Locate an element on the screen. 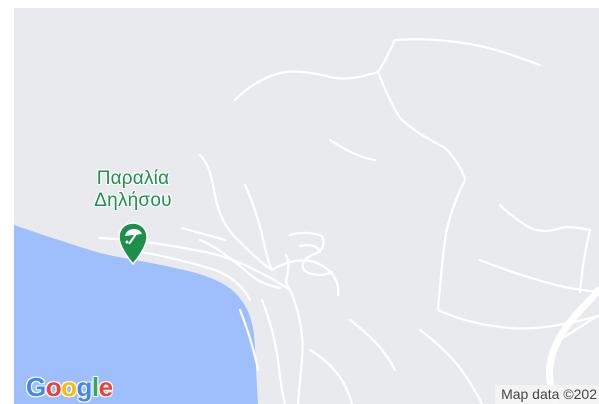 This screenshot has height=404, width=599. poi-label-line1: Παραλία is located at coordinates (133, 178).